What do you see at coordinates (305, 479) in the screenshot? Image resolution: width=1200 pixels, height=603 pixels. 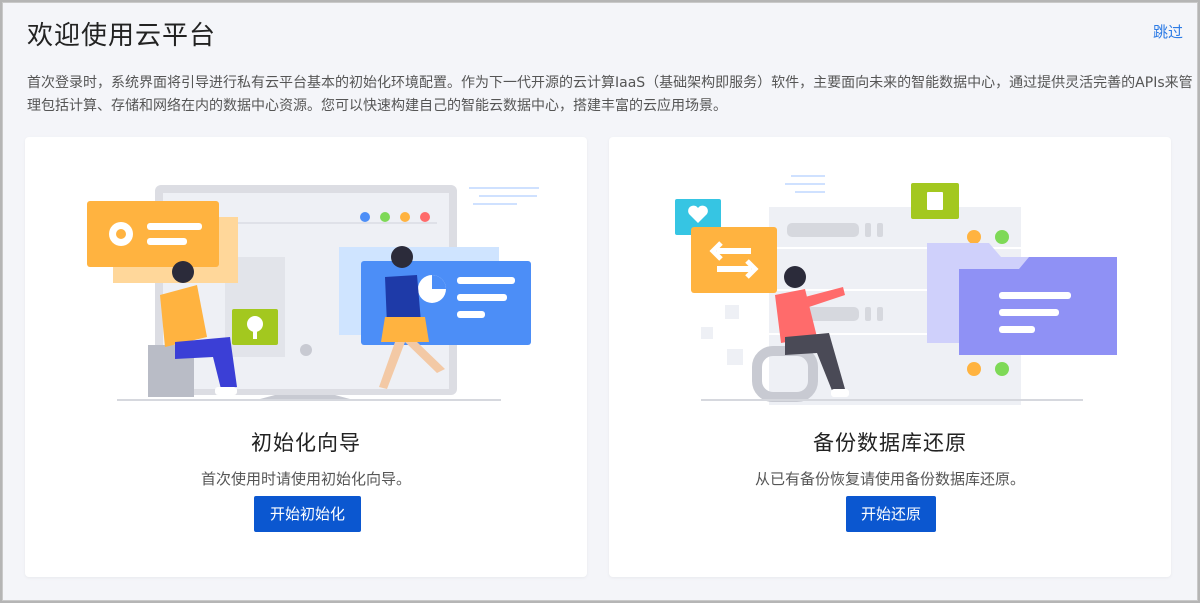 I see `setup-wizard-description: 首次使用时请使用初始化向导。` at bounding box center [305, 479].